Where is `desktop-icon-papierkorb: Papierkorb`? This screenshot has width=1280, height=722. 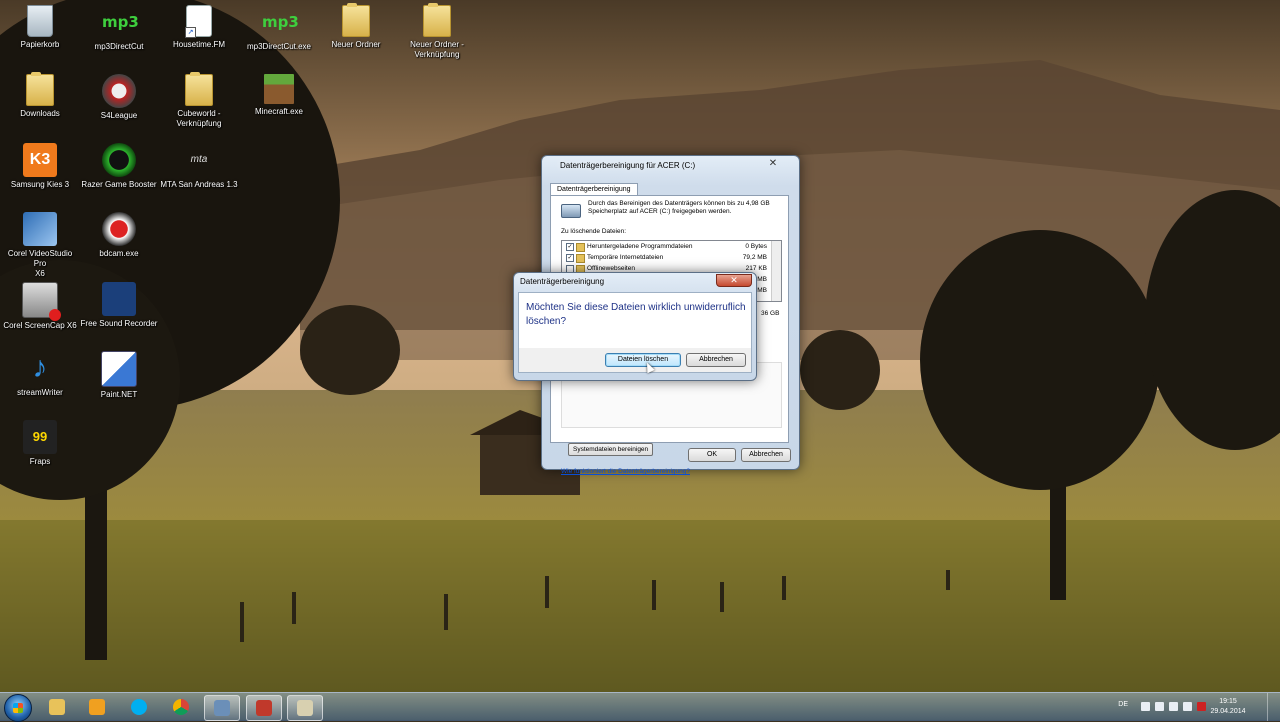
desktop-icon-papierkorb: Papierkorb is located at coordinates (40, 27).